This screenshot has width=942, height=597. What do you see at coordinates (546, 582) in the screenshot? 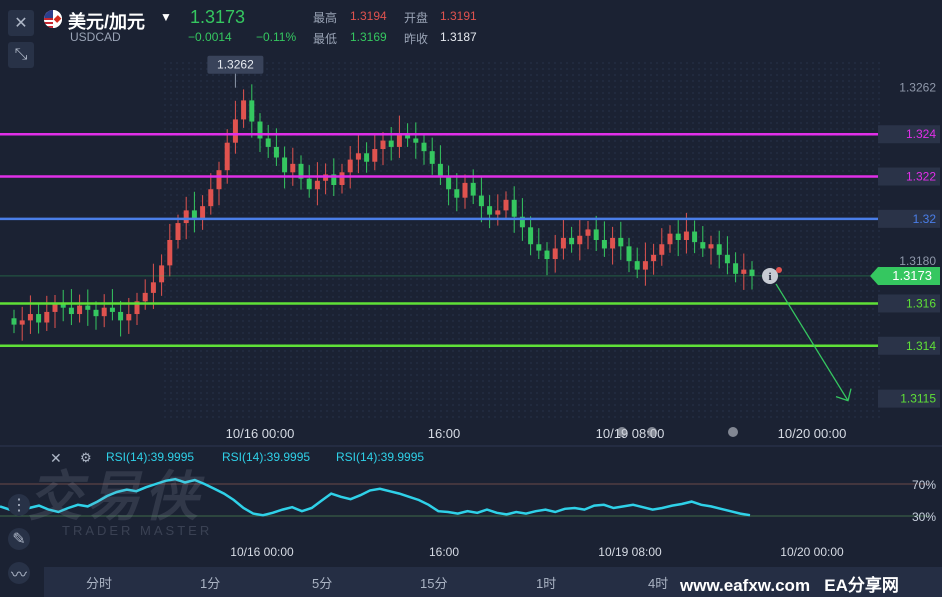
I see `tab-timeframe-4: 1时` at bounding box center [546, 582].